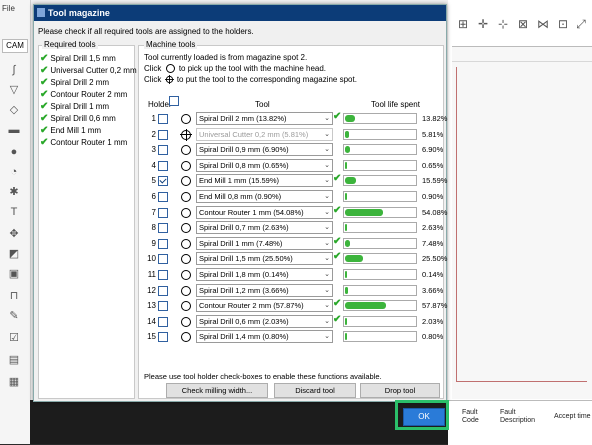 The height and width of the screenshot is (445, 592). What do you see at coordinates (264, 134) in the screenshot?
I see `tool-select: Universal Cutter 0,2 mm (5.81%) ⌄` at bounding box center [264, 134].